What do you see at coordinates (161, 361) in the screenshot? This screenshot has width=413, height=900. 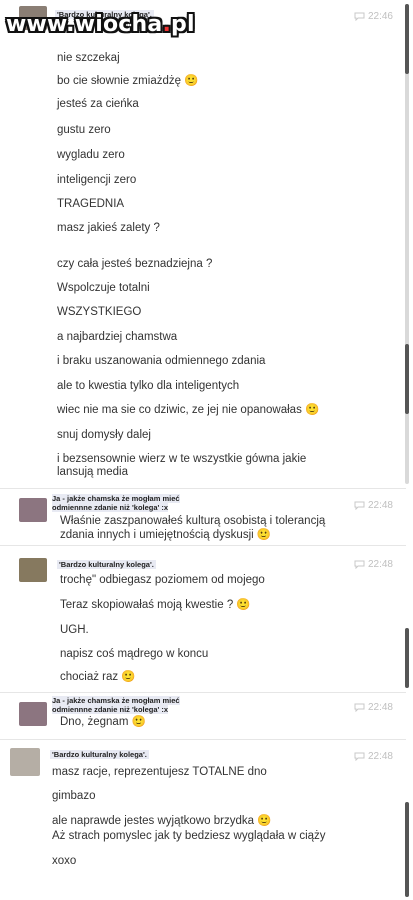 I see `message-text: i braku uszanowania odmiennego zdania` at bounding box center [161, 361].